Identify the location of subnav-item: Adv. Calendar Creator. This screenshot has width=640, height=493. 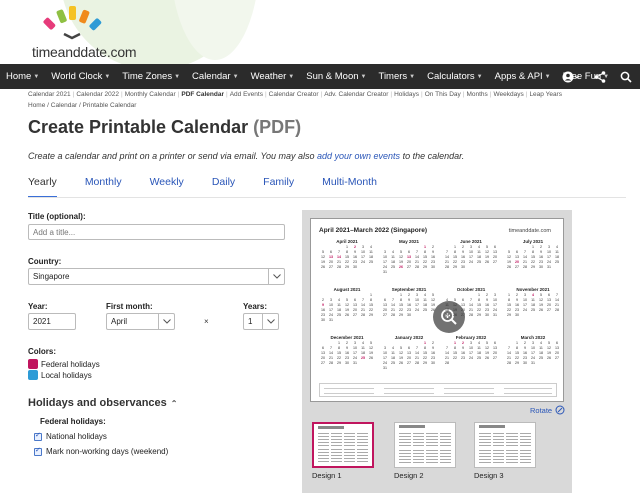
(356, 94).